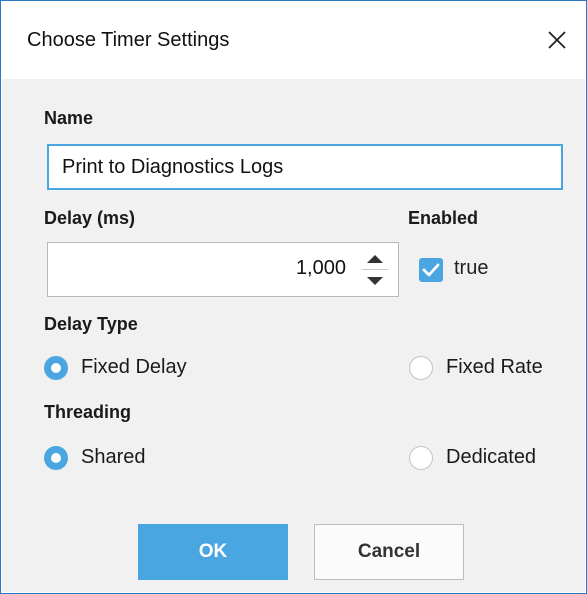 The height and width of the screenshot is (594, 587). I want to click on radio-fixed-rate-label: Fixed Rate, so click(494, 367).